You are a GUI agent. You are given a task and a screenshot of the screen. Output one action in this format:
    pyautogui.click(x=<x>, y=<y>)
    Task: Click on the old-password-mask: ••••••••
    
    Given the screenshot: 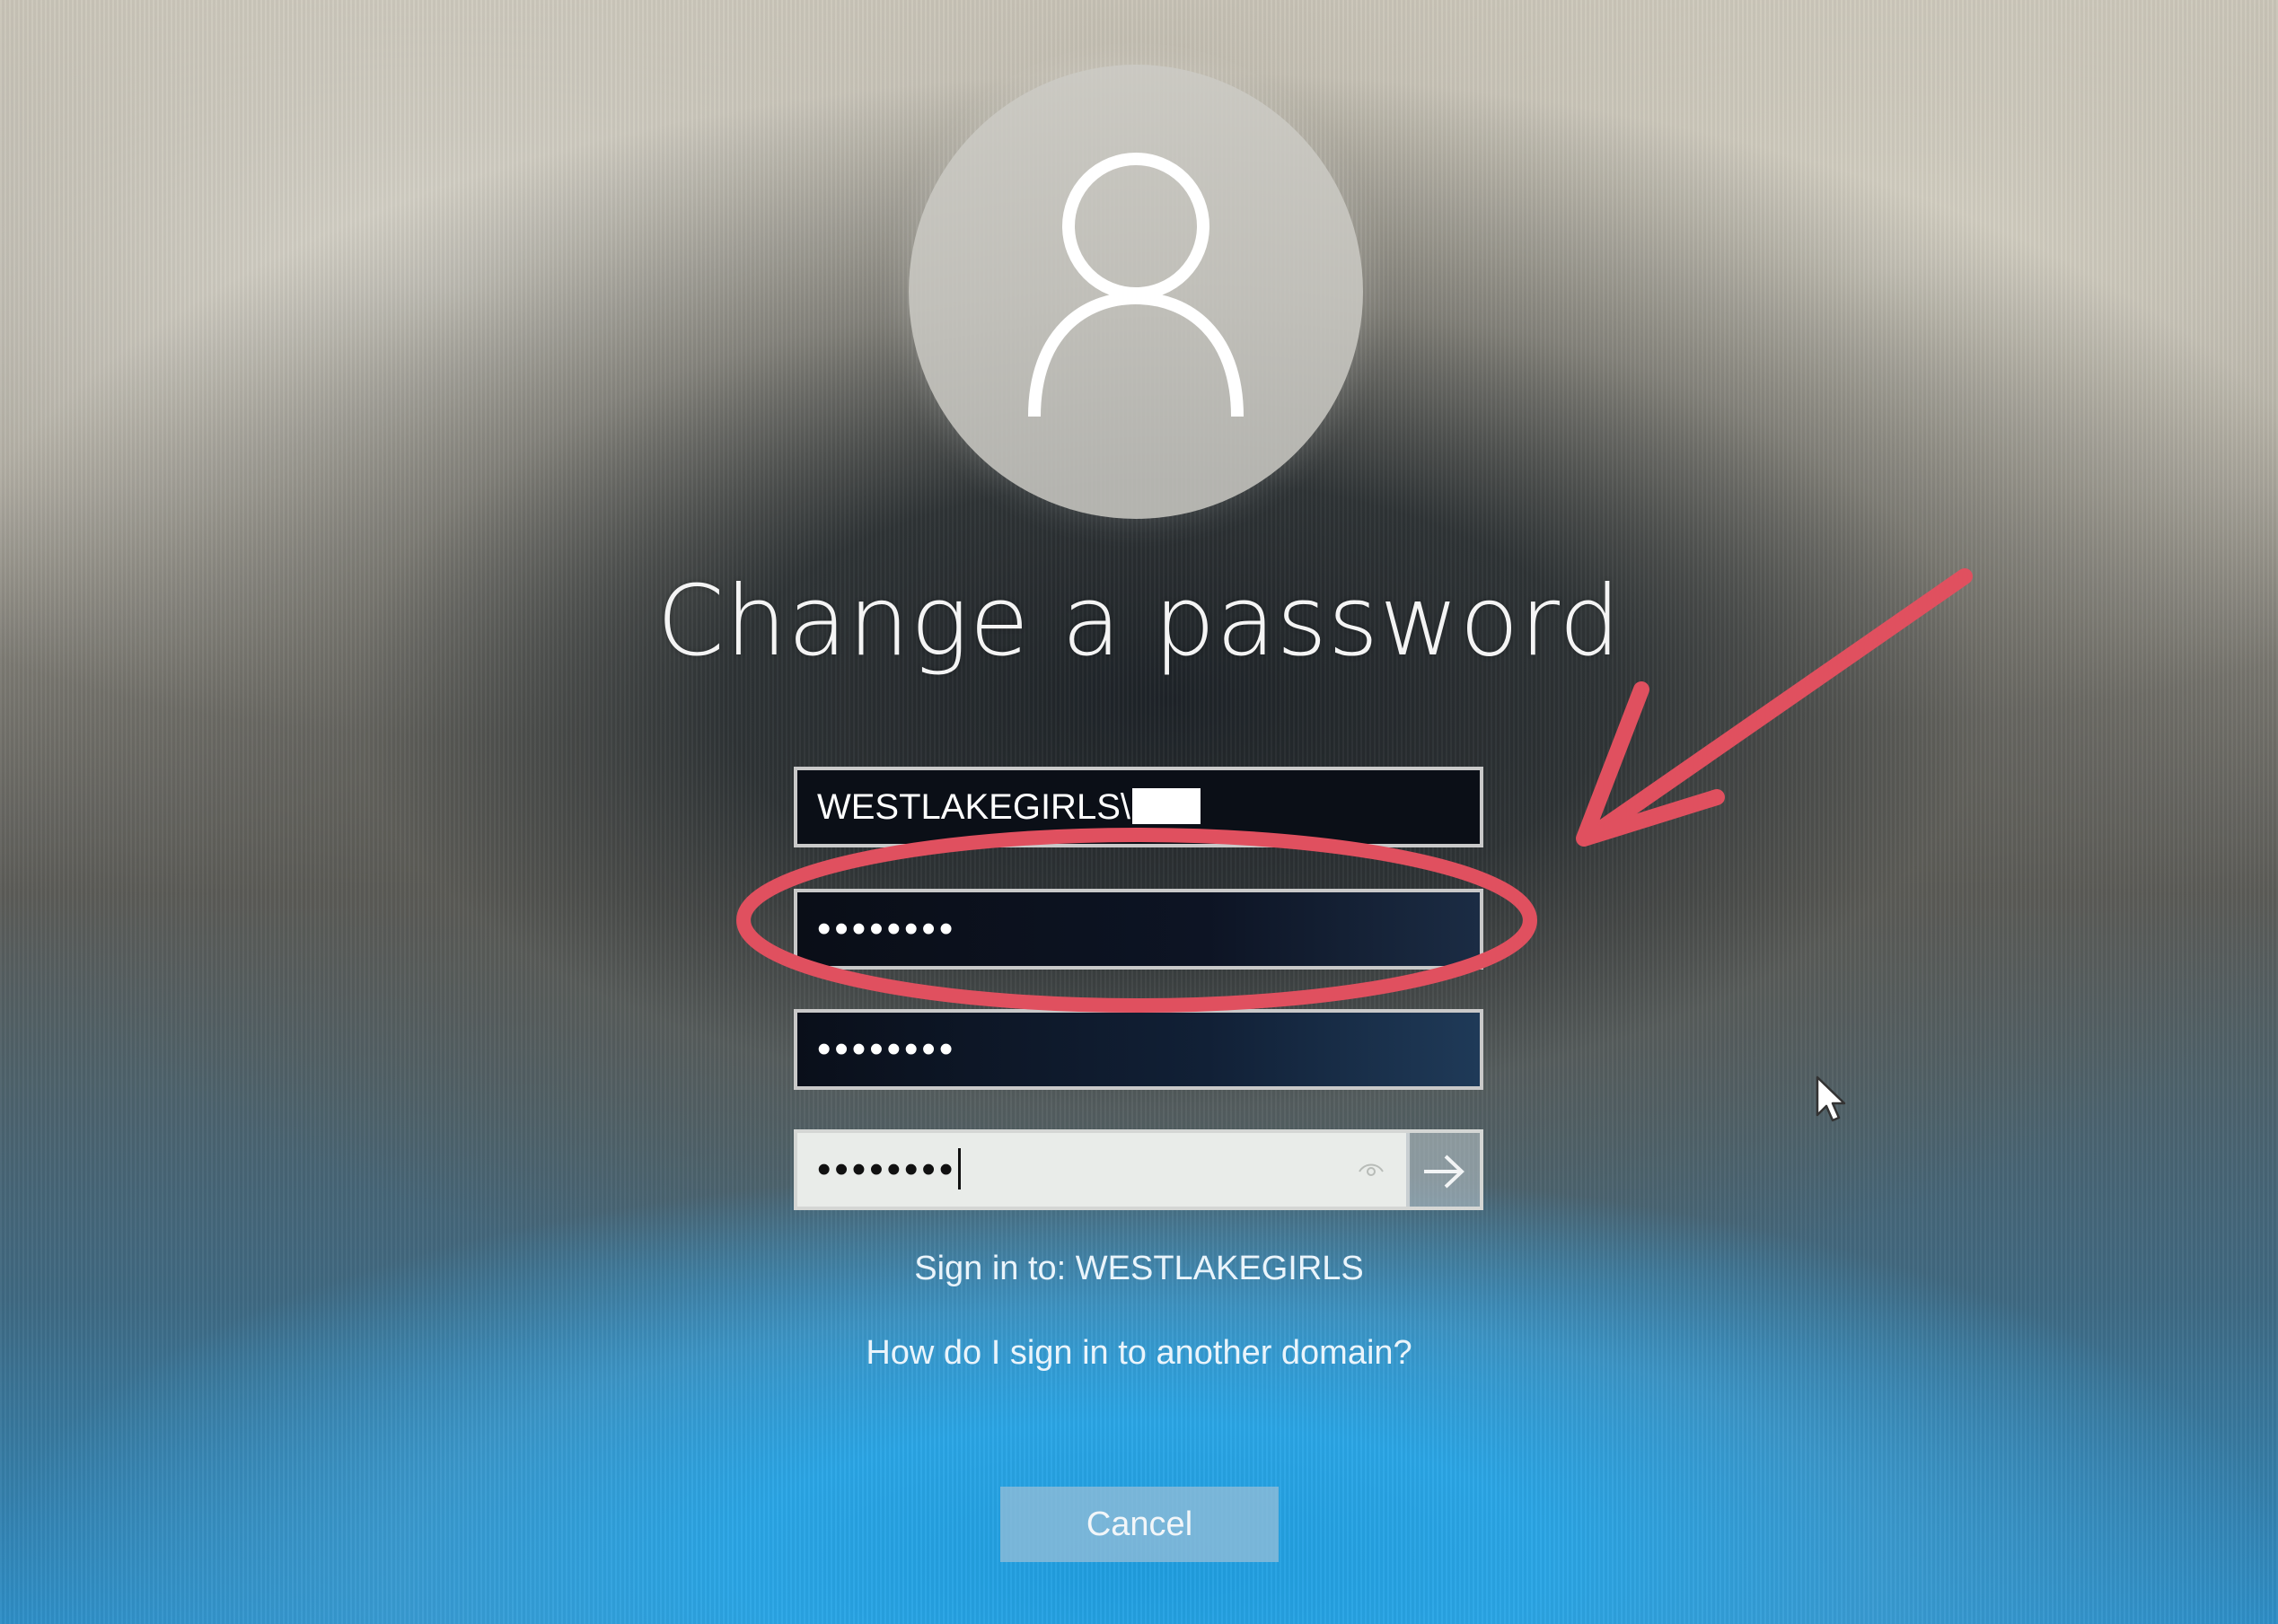 What is the action you would take?
    pyautogui.click(x=887, y=929)
    